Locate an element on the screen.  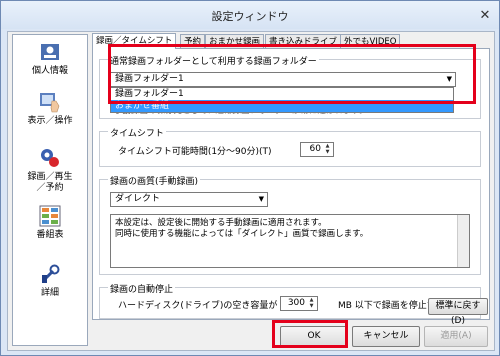
timeshift-value: 60 is located at coordinates (315, 149).